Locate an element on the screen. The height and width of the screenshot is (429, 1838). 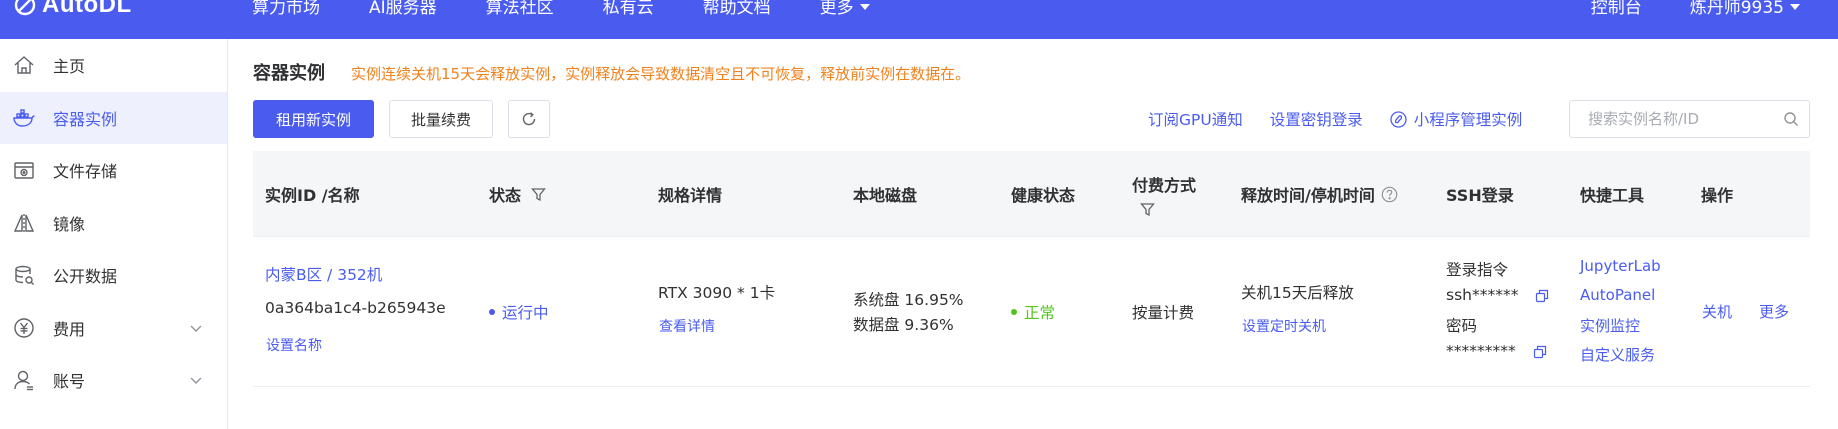
header-ssh: SSH登录 is located at coordinates (1480, 194).